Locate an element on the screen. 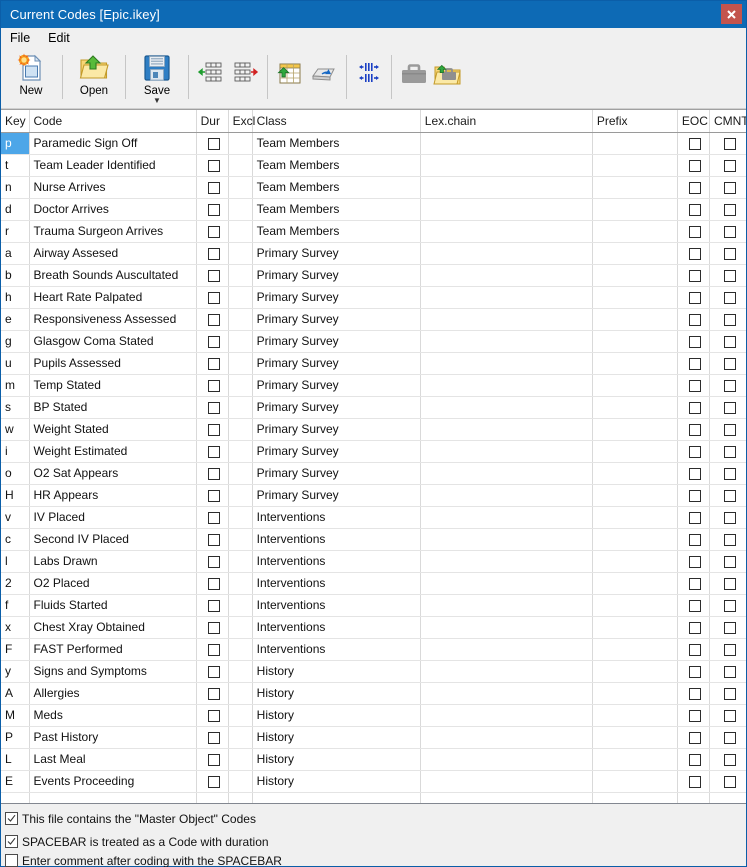  cell-key: c is located at coordinates (15, 539).